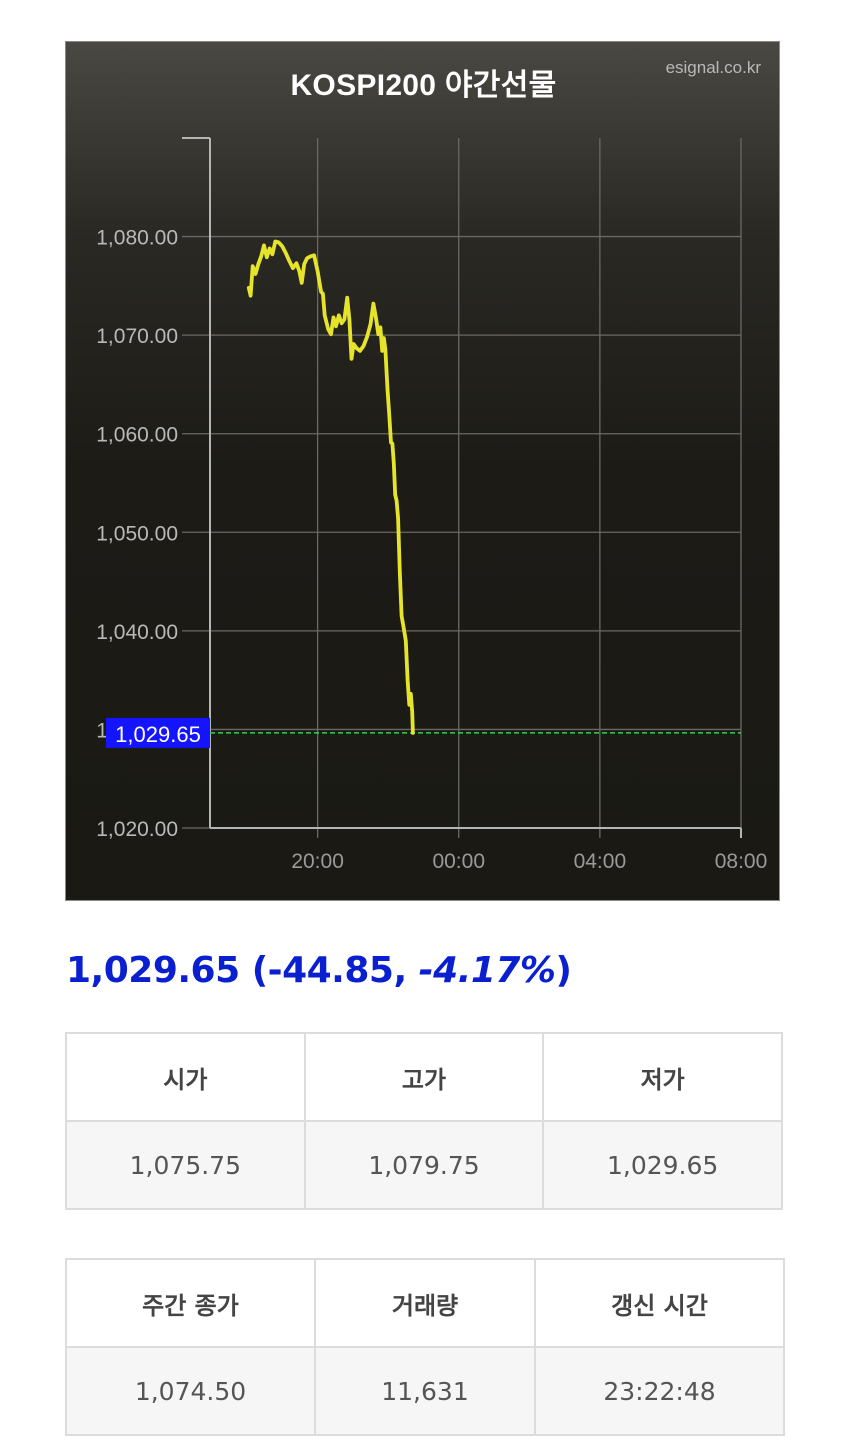  Describe the element at coordinates (563, 970) in the screenshot. I see `close-paren: )` at that location.